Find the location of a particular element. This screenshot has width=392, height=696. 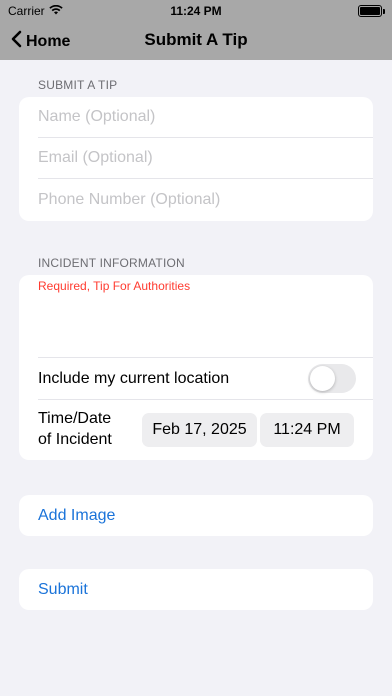

toggle-knob is located at coordinates (322, 378).